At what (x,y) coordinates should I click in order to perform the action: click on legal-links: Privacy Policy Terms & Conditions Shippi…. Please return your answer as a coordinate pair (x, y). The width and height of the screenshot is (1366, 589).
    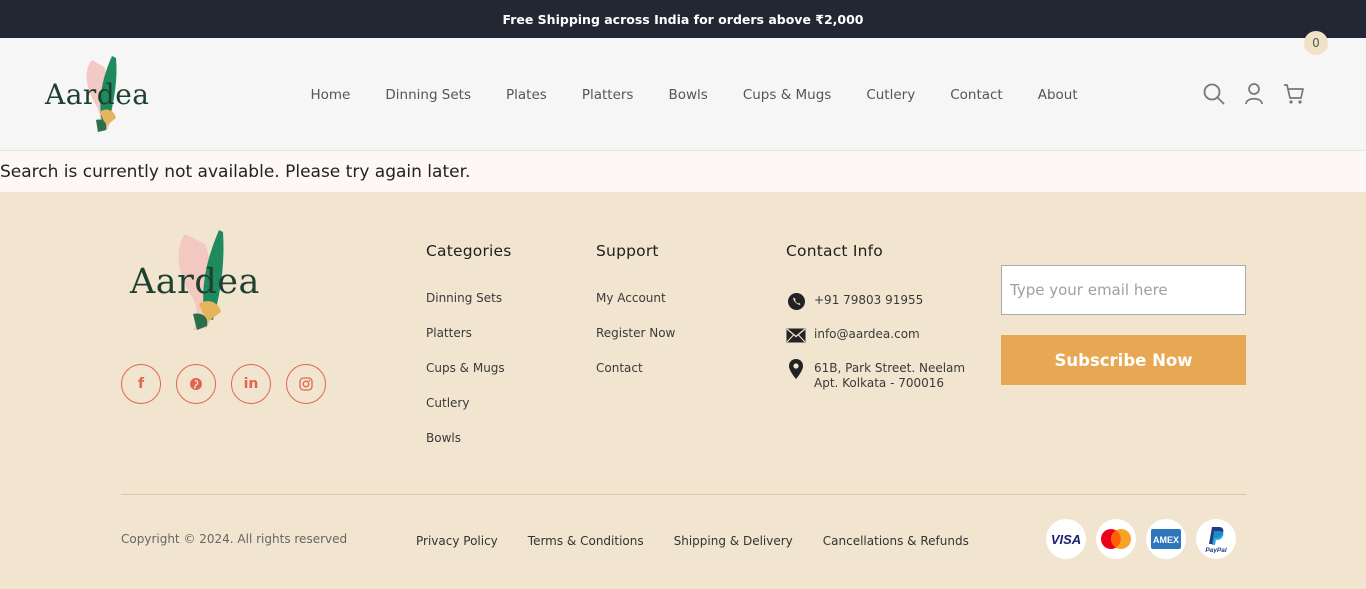
    Looking at the image, I should click on (707, 541).